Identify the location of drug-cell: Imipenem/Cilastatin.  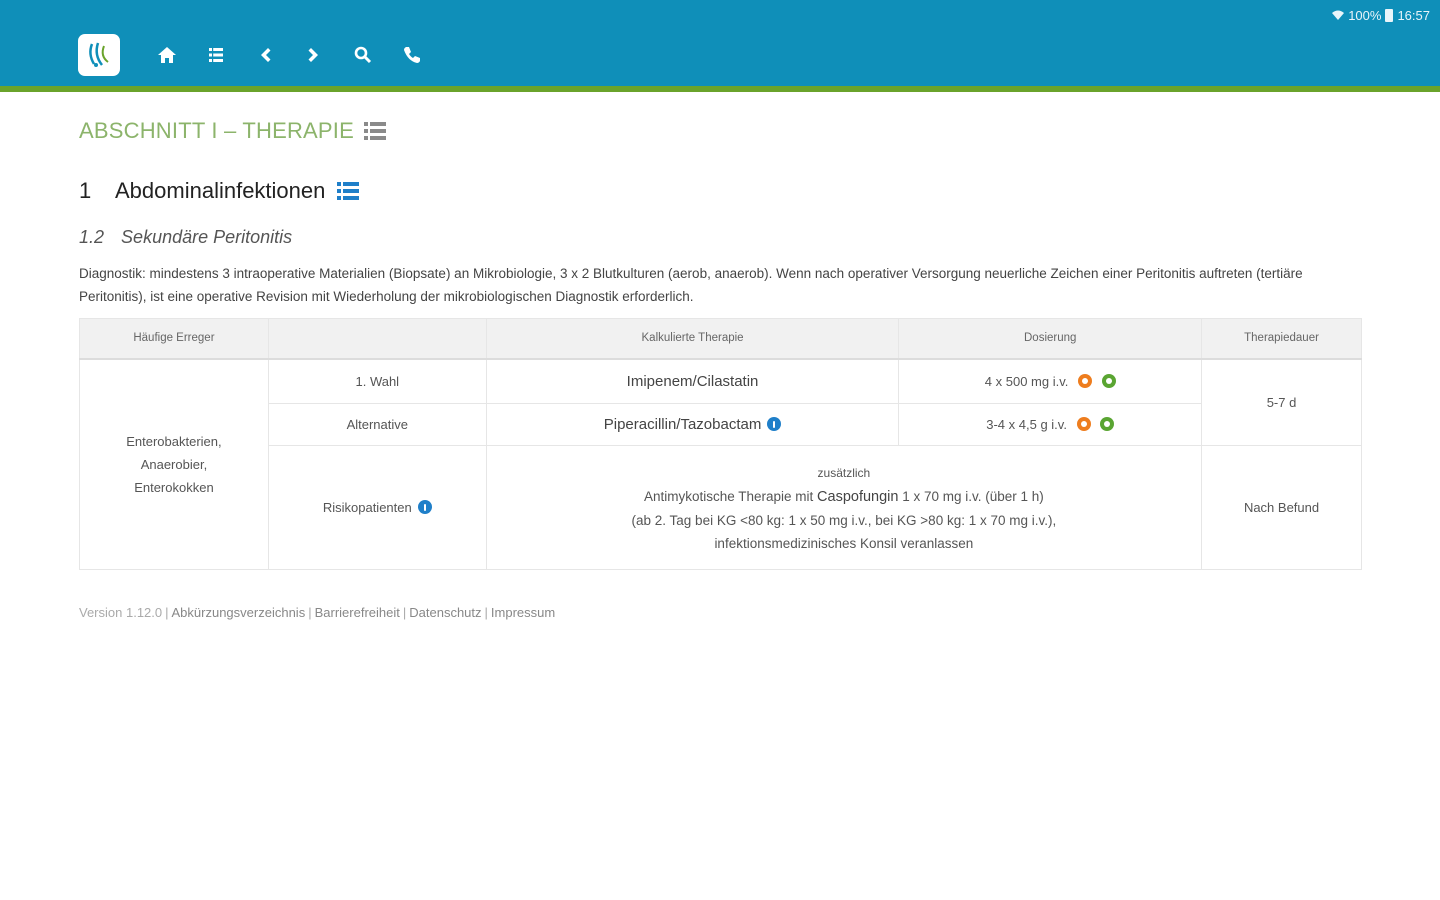
(692, 381).